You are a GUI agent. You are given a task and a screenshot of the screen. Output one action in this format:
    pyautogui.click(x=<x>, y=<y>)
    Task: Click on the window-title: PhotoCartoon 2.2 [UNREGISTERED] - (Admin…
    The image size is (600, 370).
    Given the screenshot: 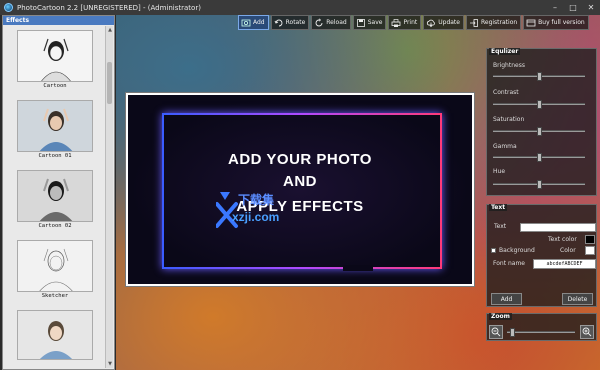 What is the action you would take?
    pyautogui.click(x=109, y=7)
    